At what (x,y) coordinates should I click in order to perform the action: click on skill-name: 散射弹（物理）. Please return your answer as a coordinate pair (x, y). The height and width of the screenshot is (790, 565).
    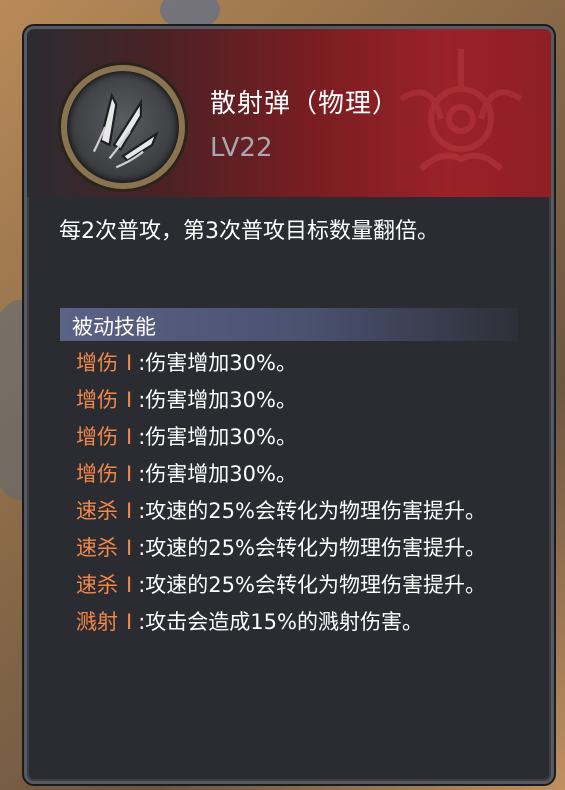
    Looking at the image, I should click on (305, 104).